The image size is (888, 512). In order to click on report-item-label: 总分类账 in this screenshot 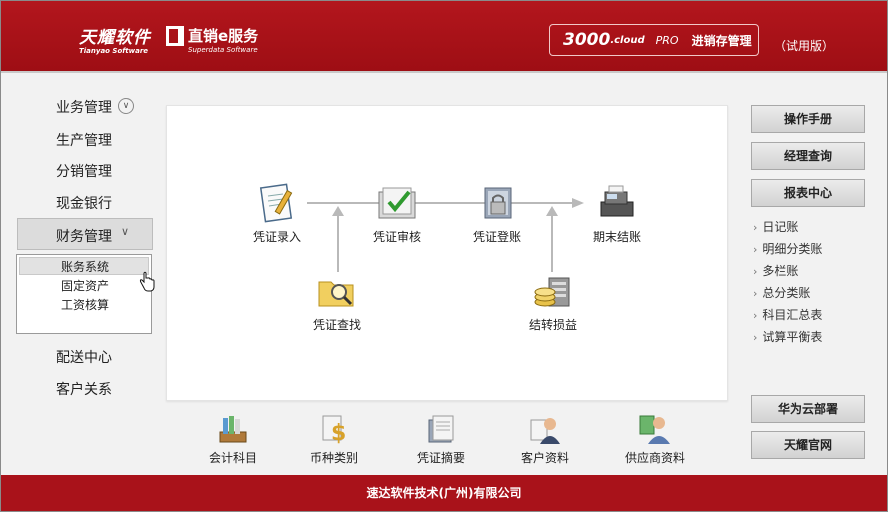, I will do `click(786, 293)`.